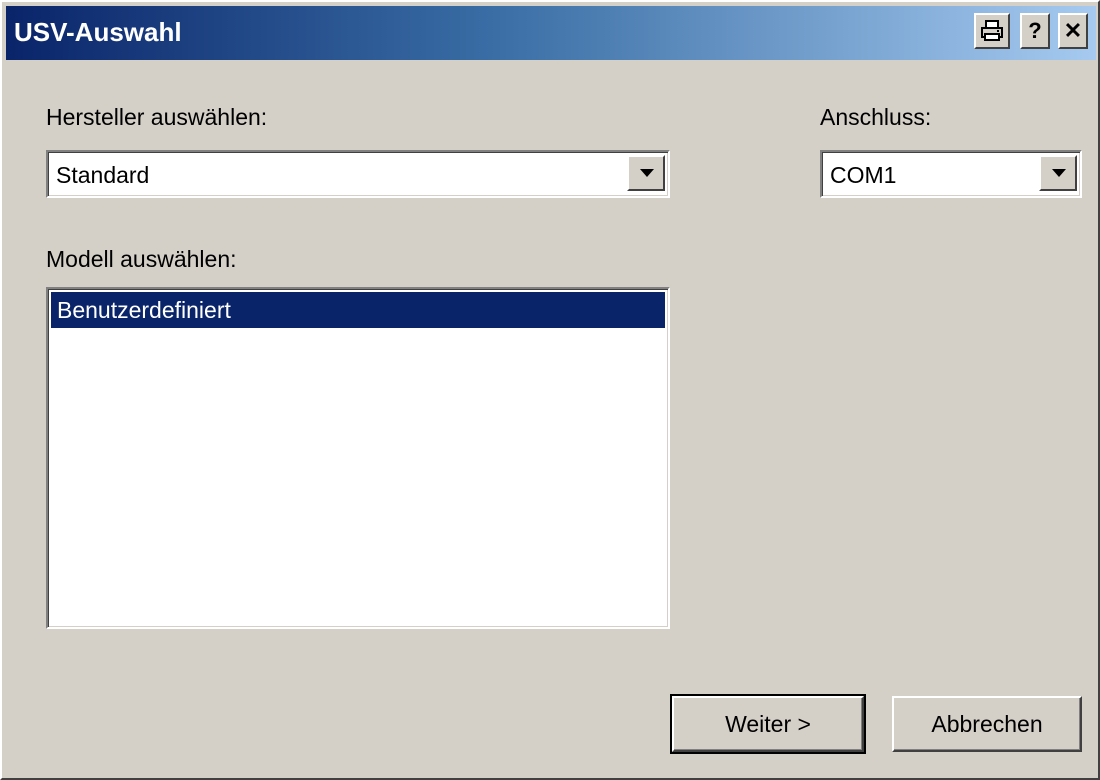  I want to click on close-button: ✕, so click(1073, 31).